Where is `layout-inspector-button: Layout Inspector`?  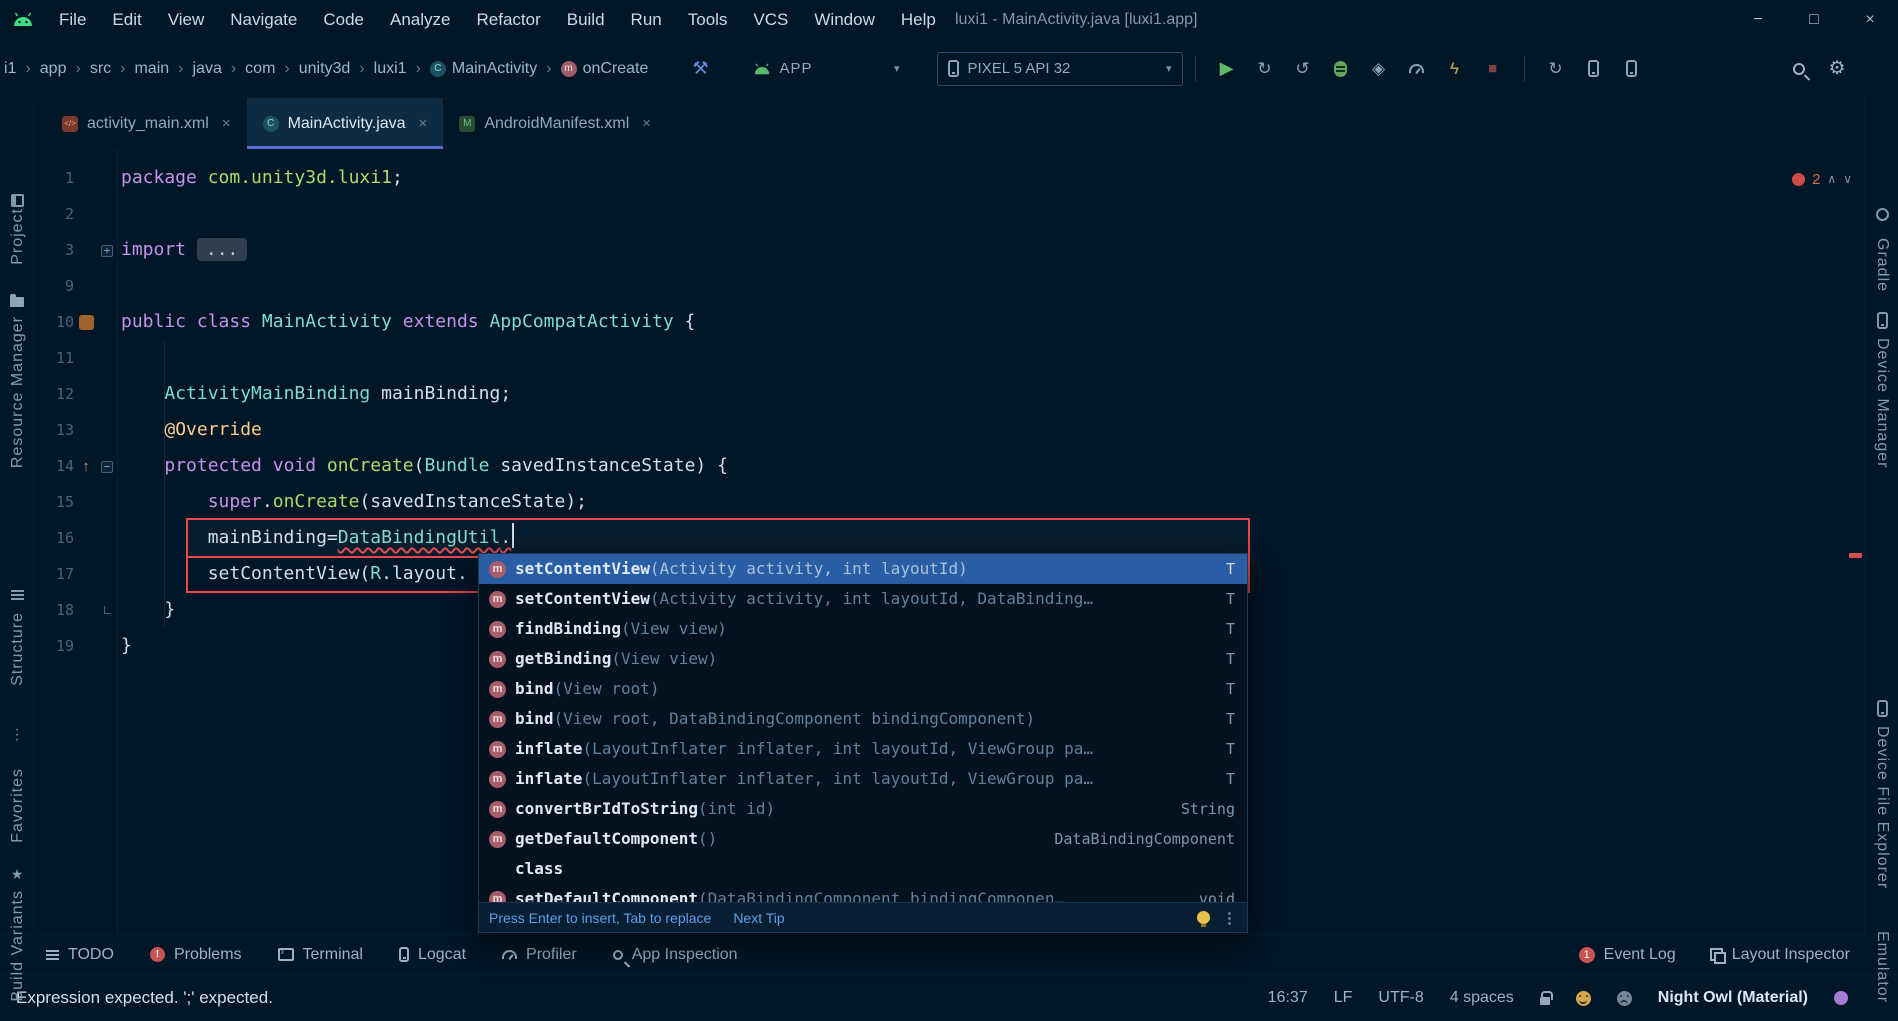
layout-inspector-button: Layout Inspector is located at coordinates (1779, 955).